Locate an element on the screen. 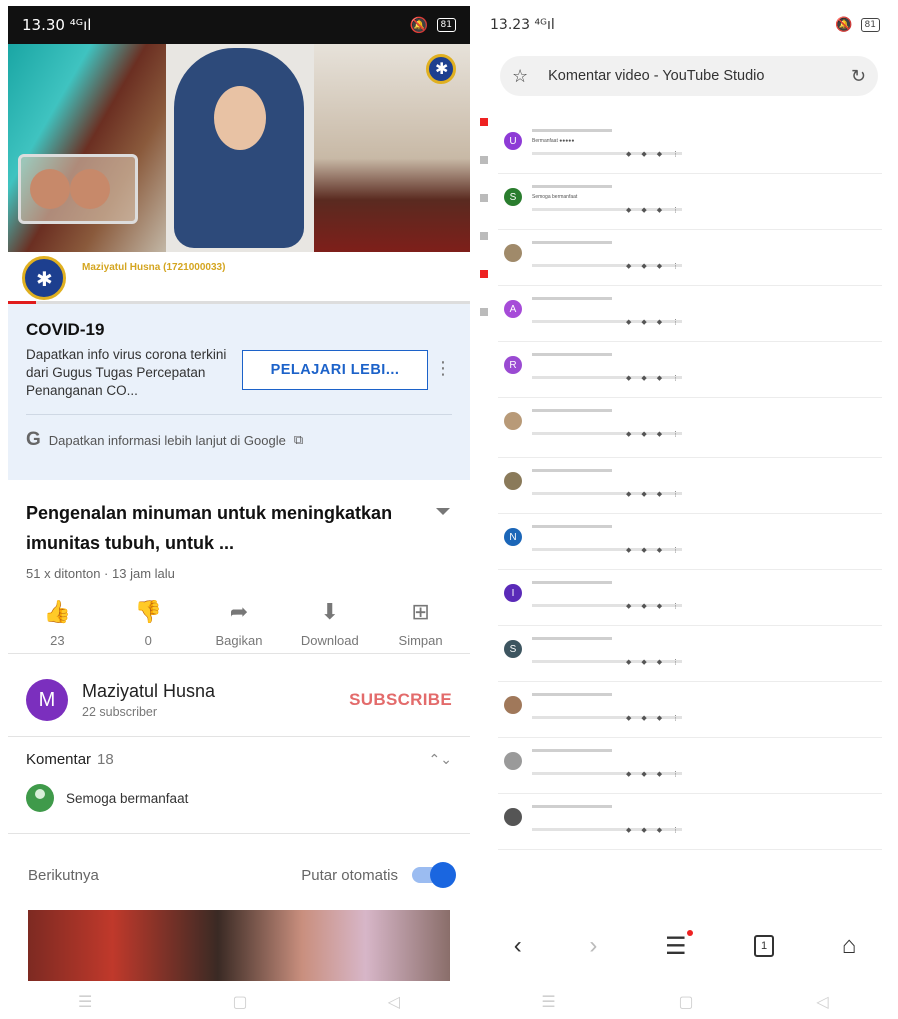  comment-row: S ◆◆◆⋮ is located at coordinates (690, 654).